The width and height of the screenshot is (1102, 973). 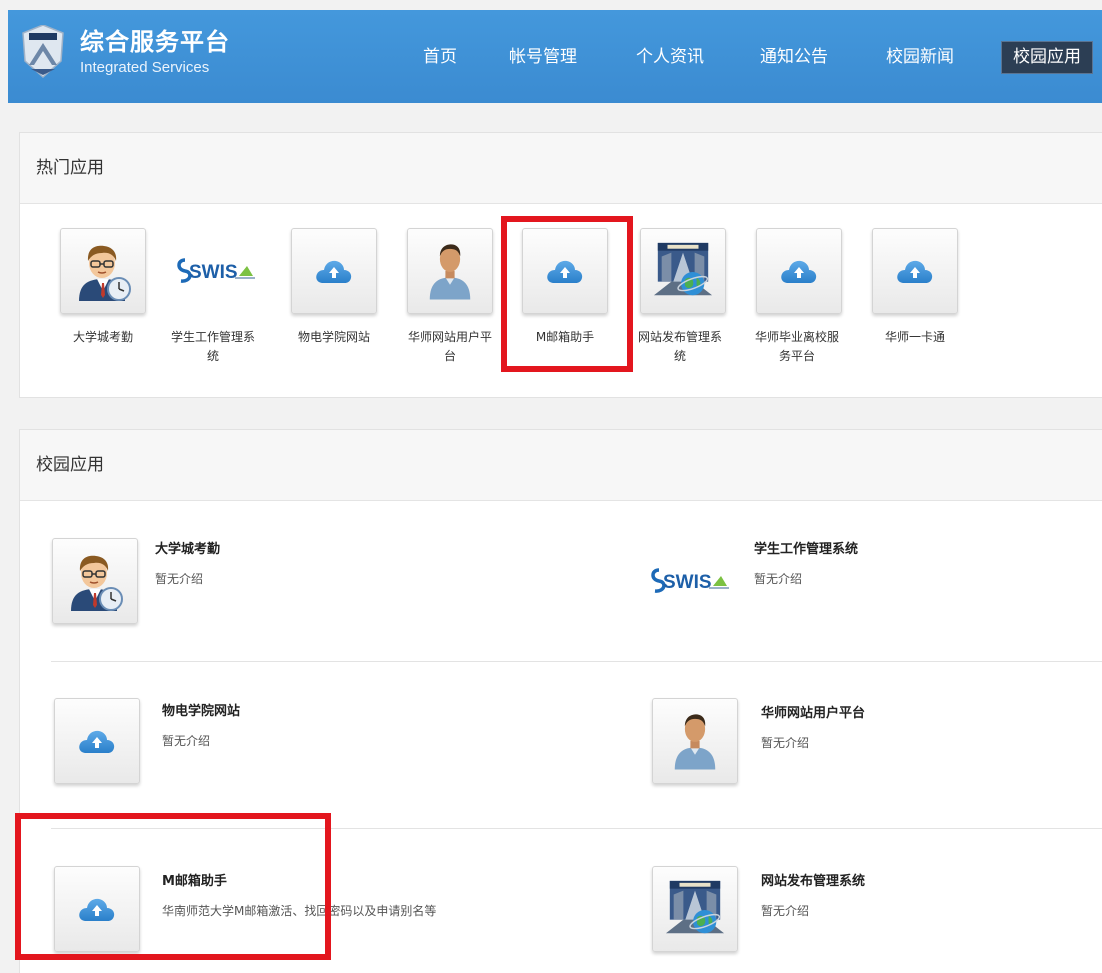 I want to click on hot-app-site-publish-tile, so click(x=683, y=271).